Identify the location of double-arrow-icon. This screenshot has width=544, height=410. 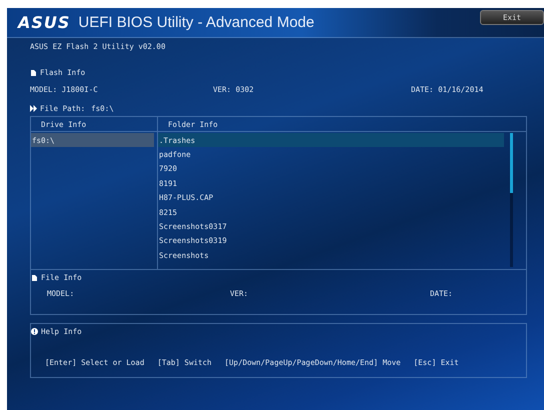
(33, 108).